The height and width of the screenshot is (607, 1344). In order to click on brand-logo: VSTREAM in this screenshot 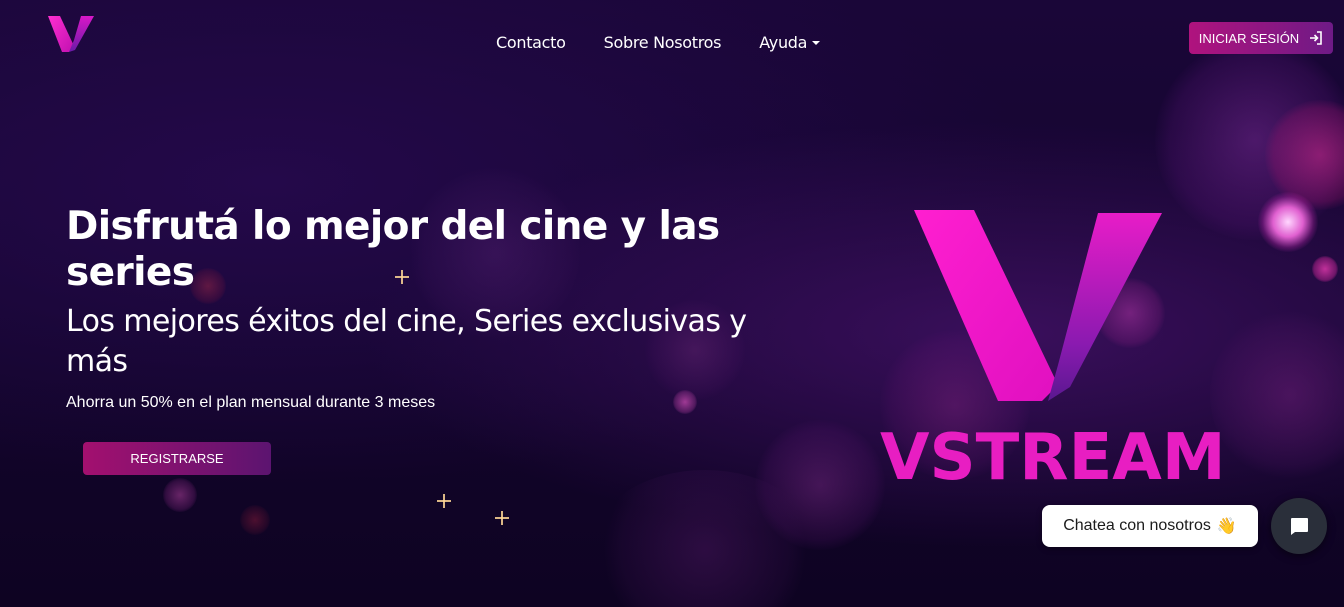, I will do `click(1053, 350)`.